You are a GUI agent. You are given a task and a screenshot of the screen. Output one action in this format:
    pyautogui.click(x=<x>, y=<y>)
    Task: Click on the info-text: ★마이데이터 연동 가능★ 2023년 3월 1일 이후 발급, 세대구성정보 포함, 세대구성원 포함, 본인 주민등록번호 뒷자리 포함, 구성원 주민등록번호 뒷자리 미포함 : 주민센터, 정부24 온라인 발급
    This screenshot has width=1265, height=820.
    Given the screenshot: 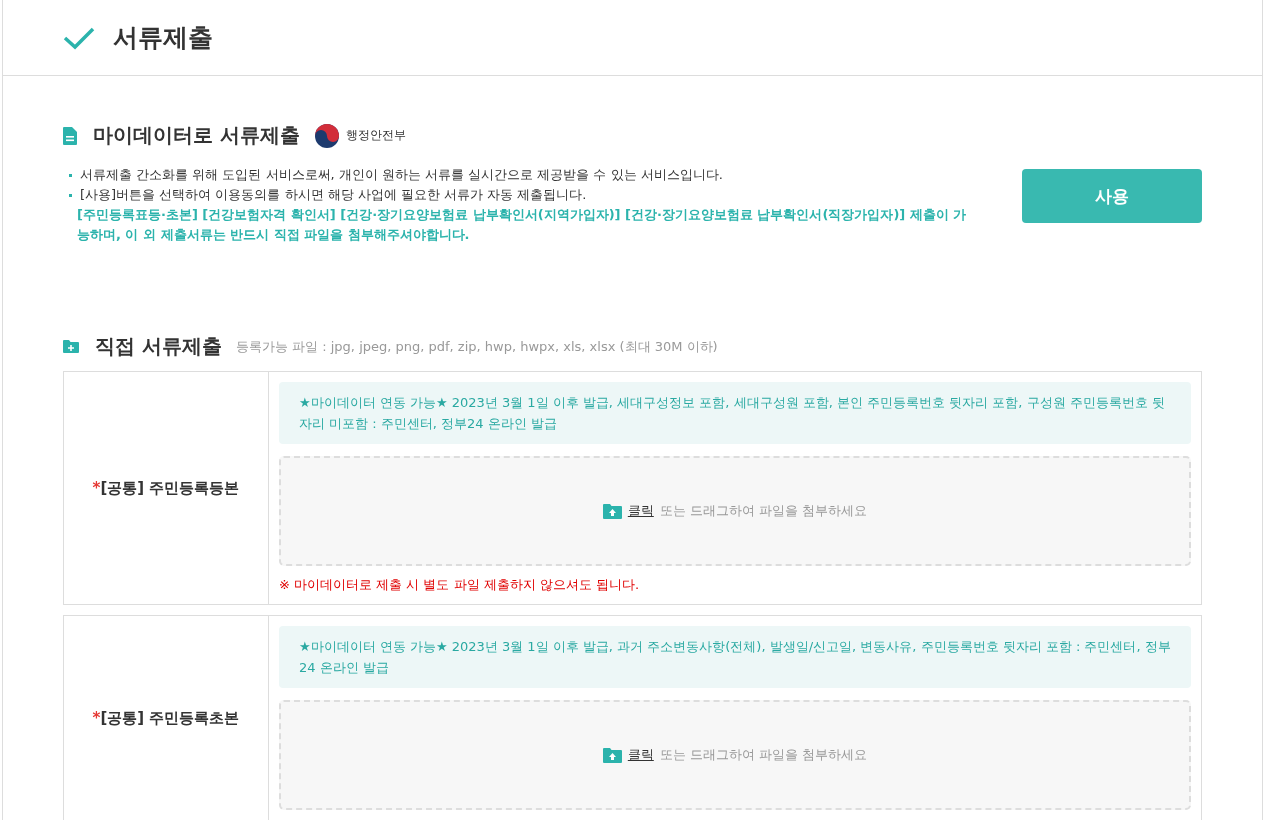 What is the action you would take?
    pyautogui.click(x=732, y=413)
    